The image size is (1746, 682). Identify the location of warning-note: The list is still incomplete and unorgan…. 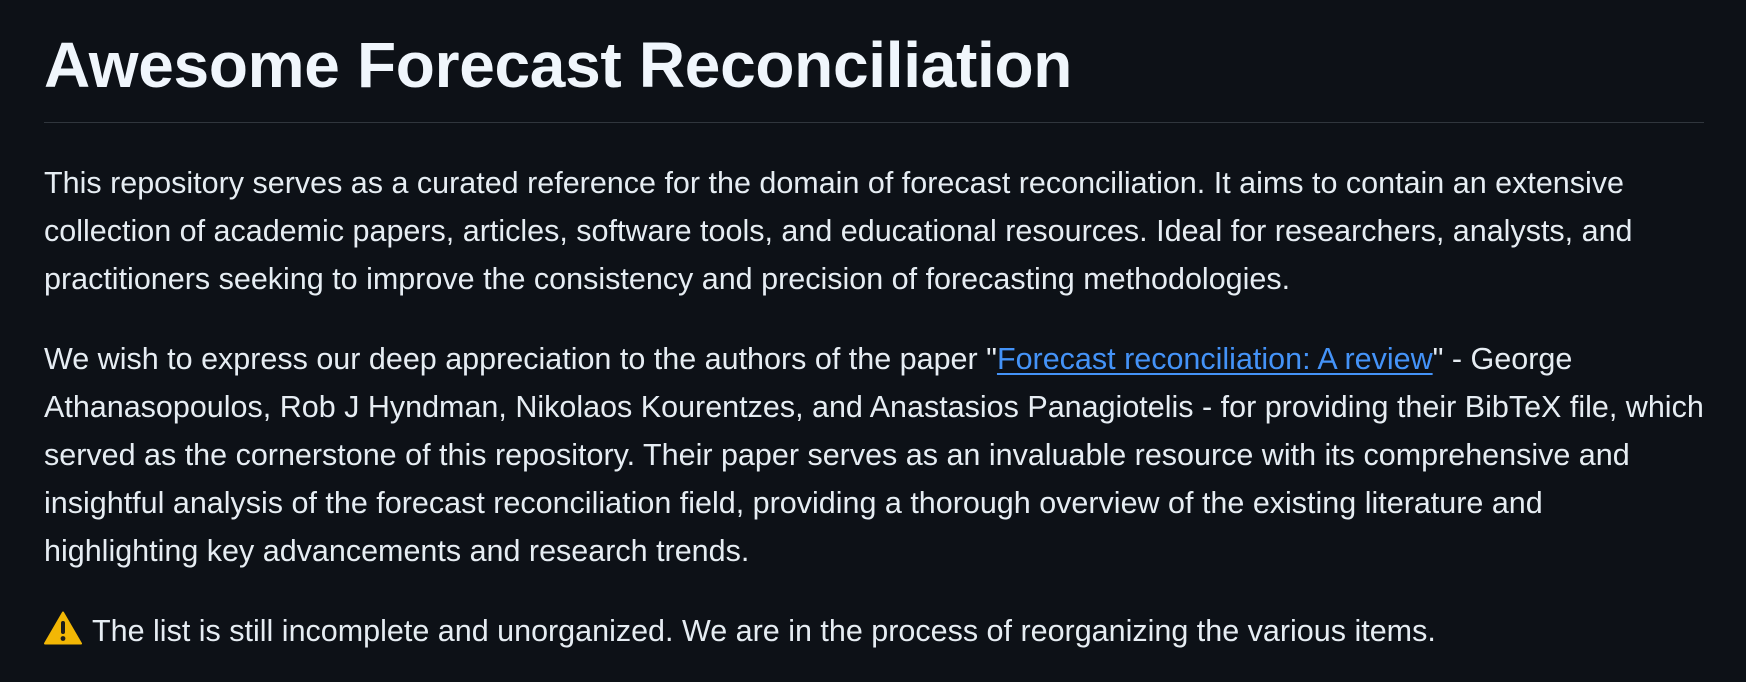
(874, 631).